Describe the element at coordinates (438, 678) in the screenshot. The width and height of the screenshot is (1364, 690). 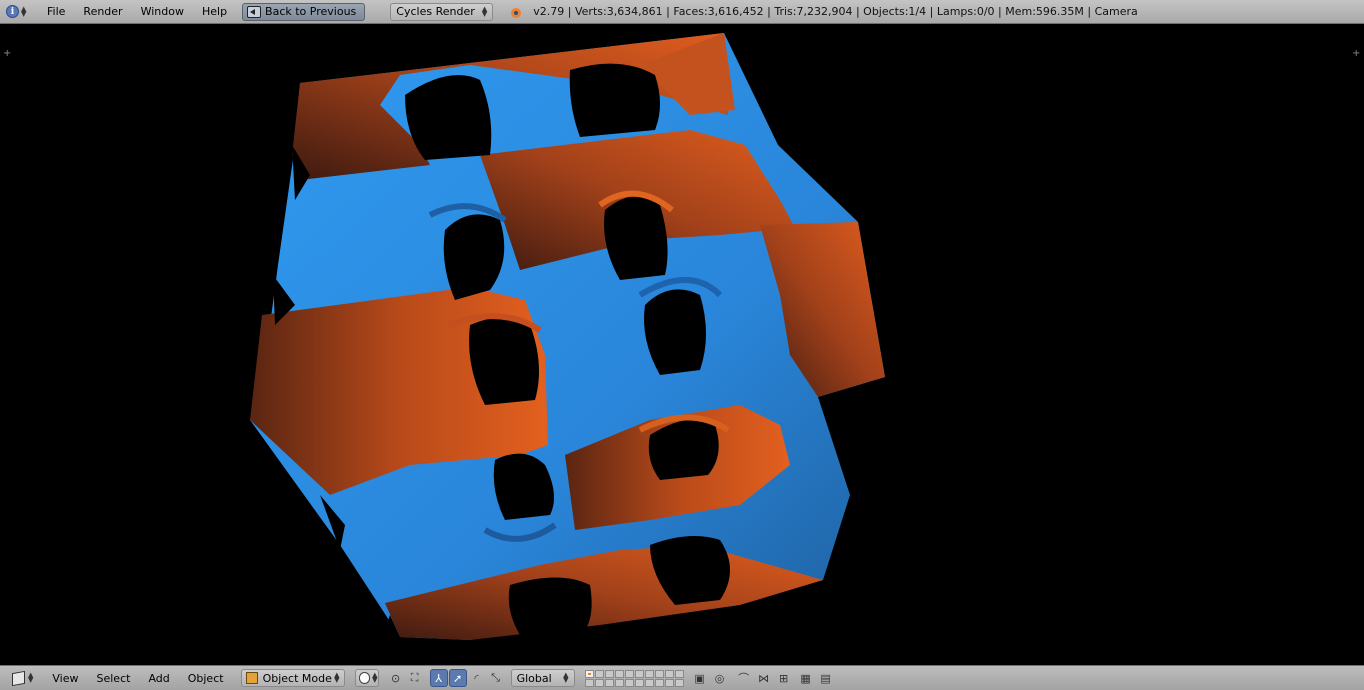
I see `manipulator-icon: ⅄` at that location.